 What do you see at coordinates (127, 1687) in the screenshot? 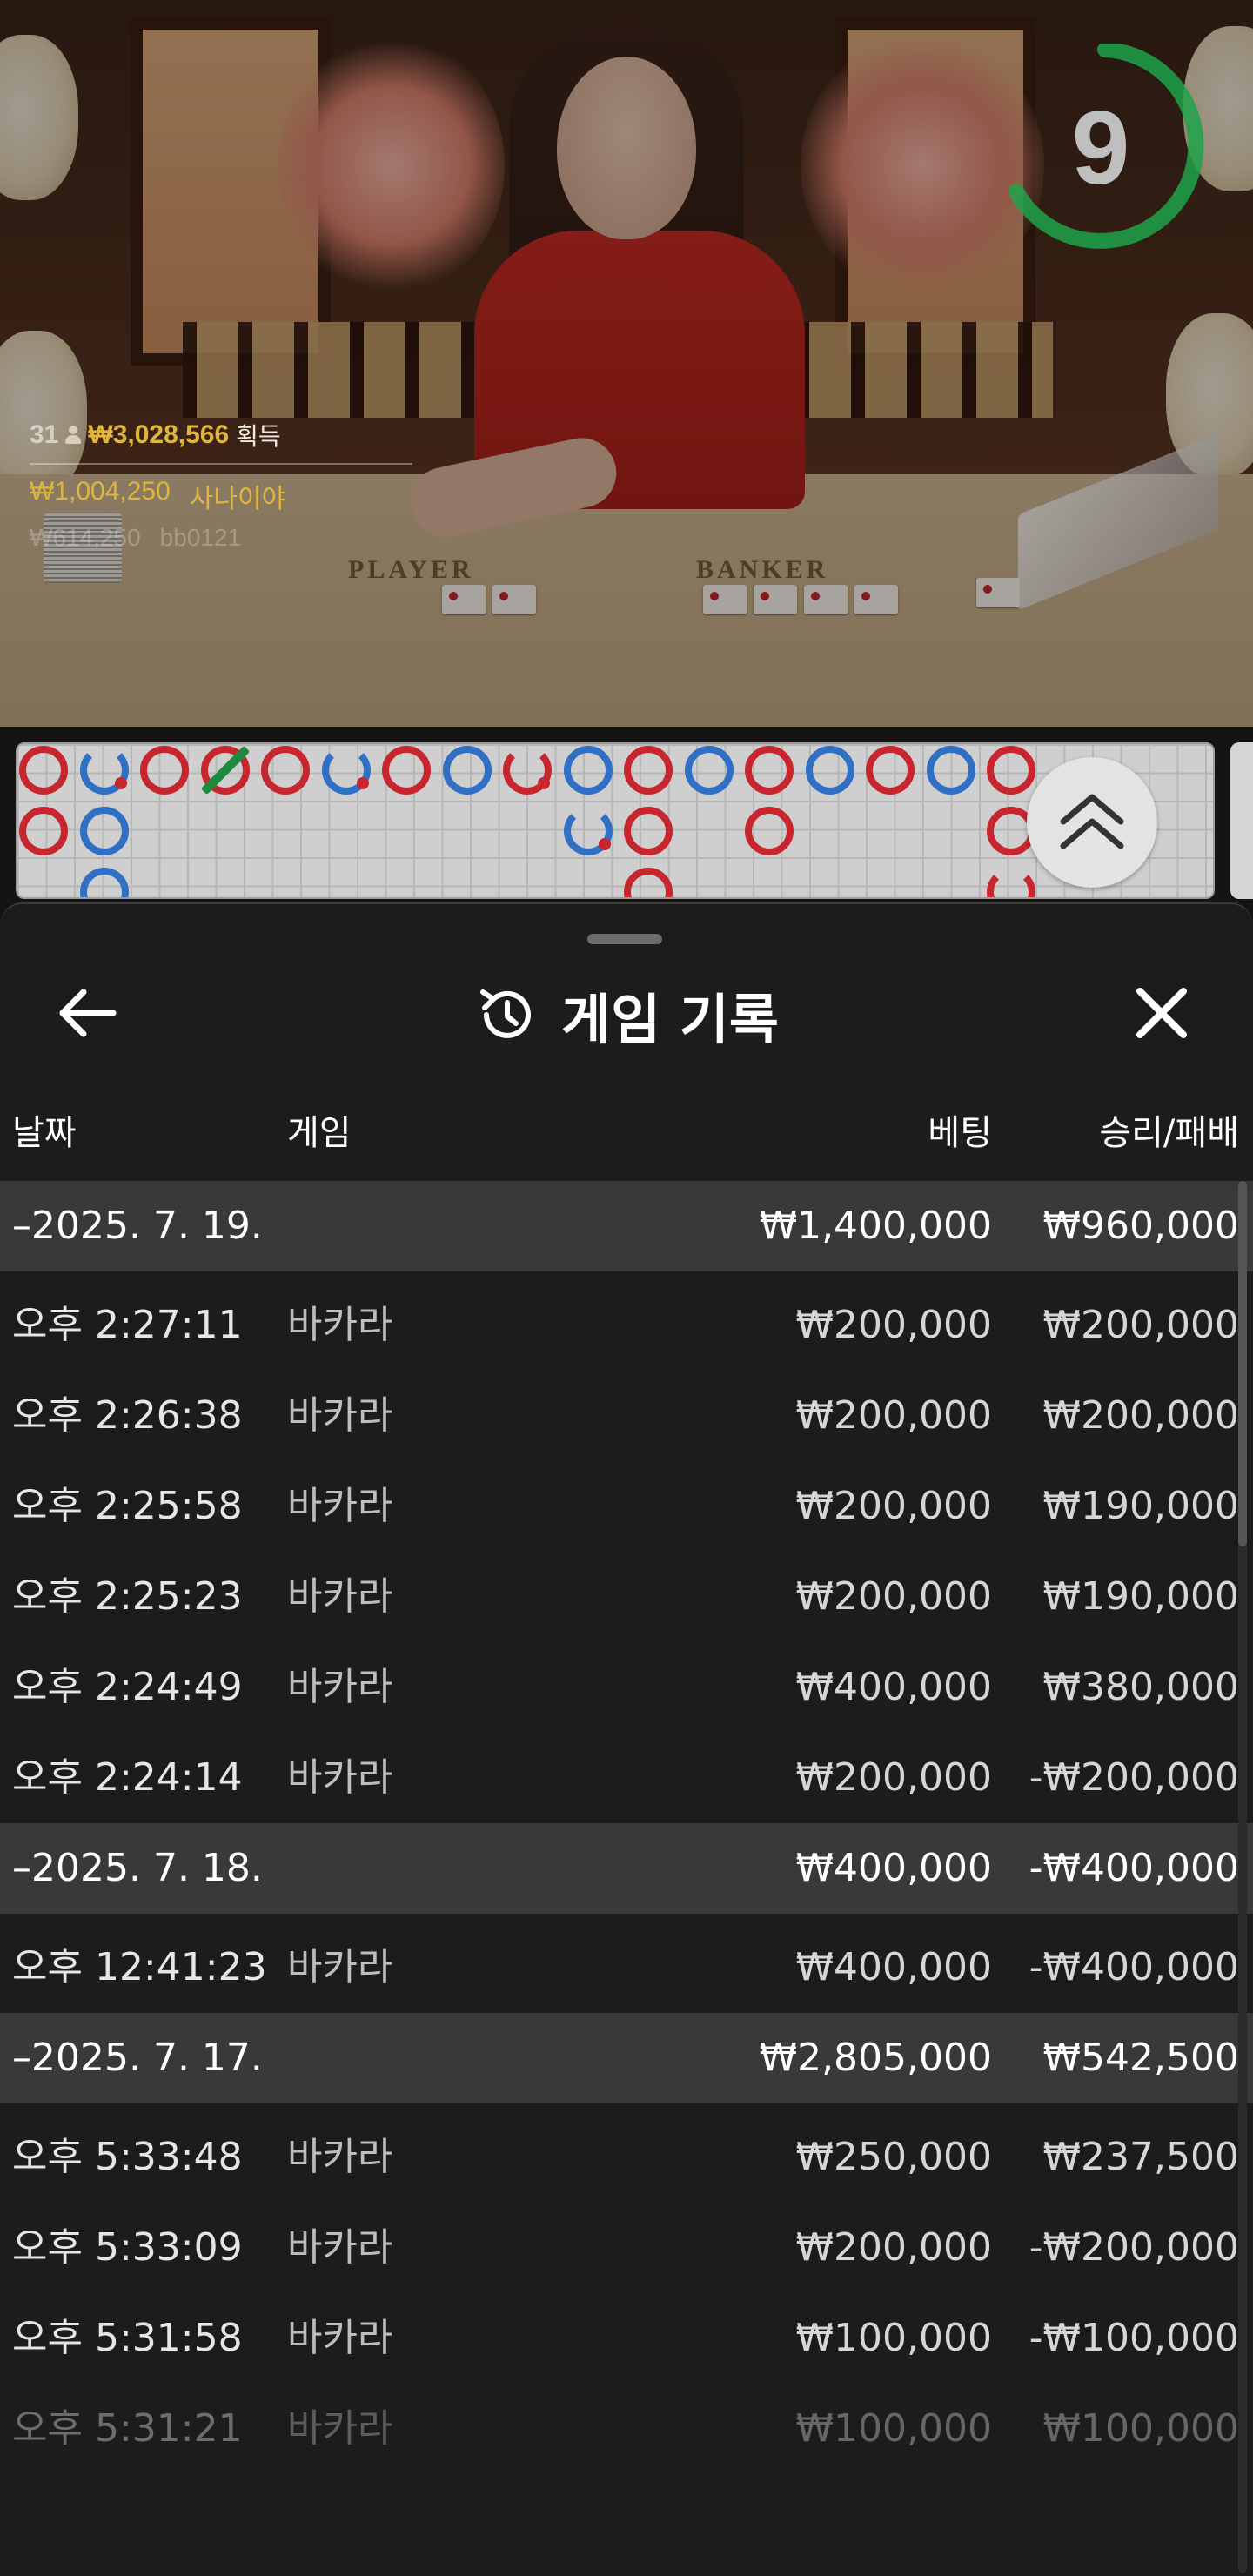
I see `row-date: 오후 2:24:49` at bounding box center [127, 1687].